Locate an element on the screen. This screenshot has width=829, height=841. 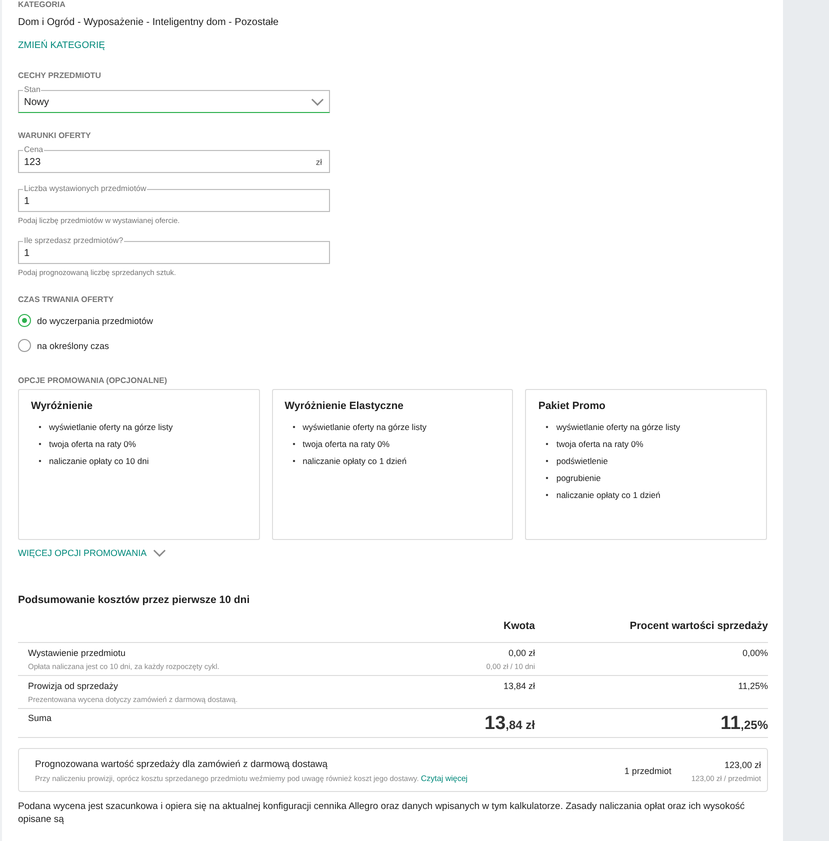
promotion-card: Wyróżnienie Elastyczne wyświetlanie oferty na górze listy twoja oferta na raty 0% naliczanie opłaty co 1 dzień is located at coordinates (393, 464).